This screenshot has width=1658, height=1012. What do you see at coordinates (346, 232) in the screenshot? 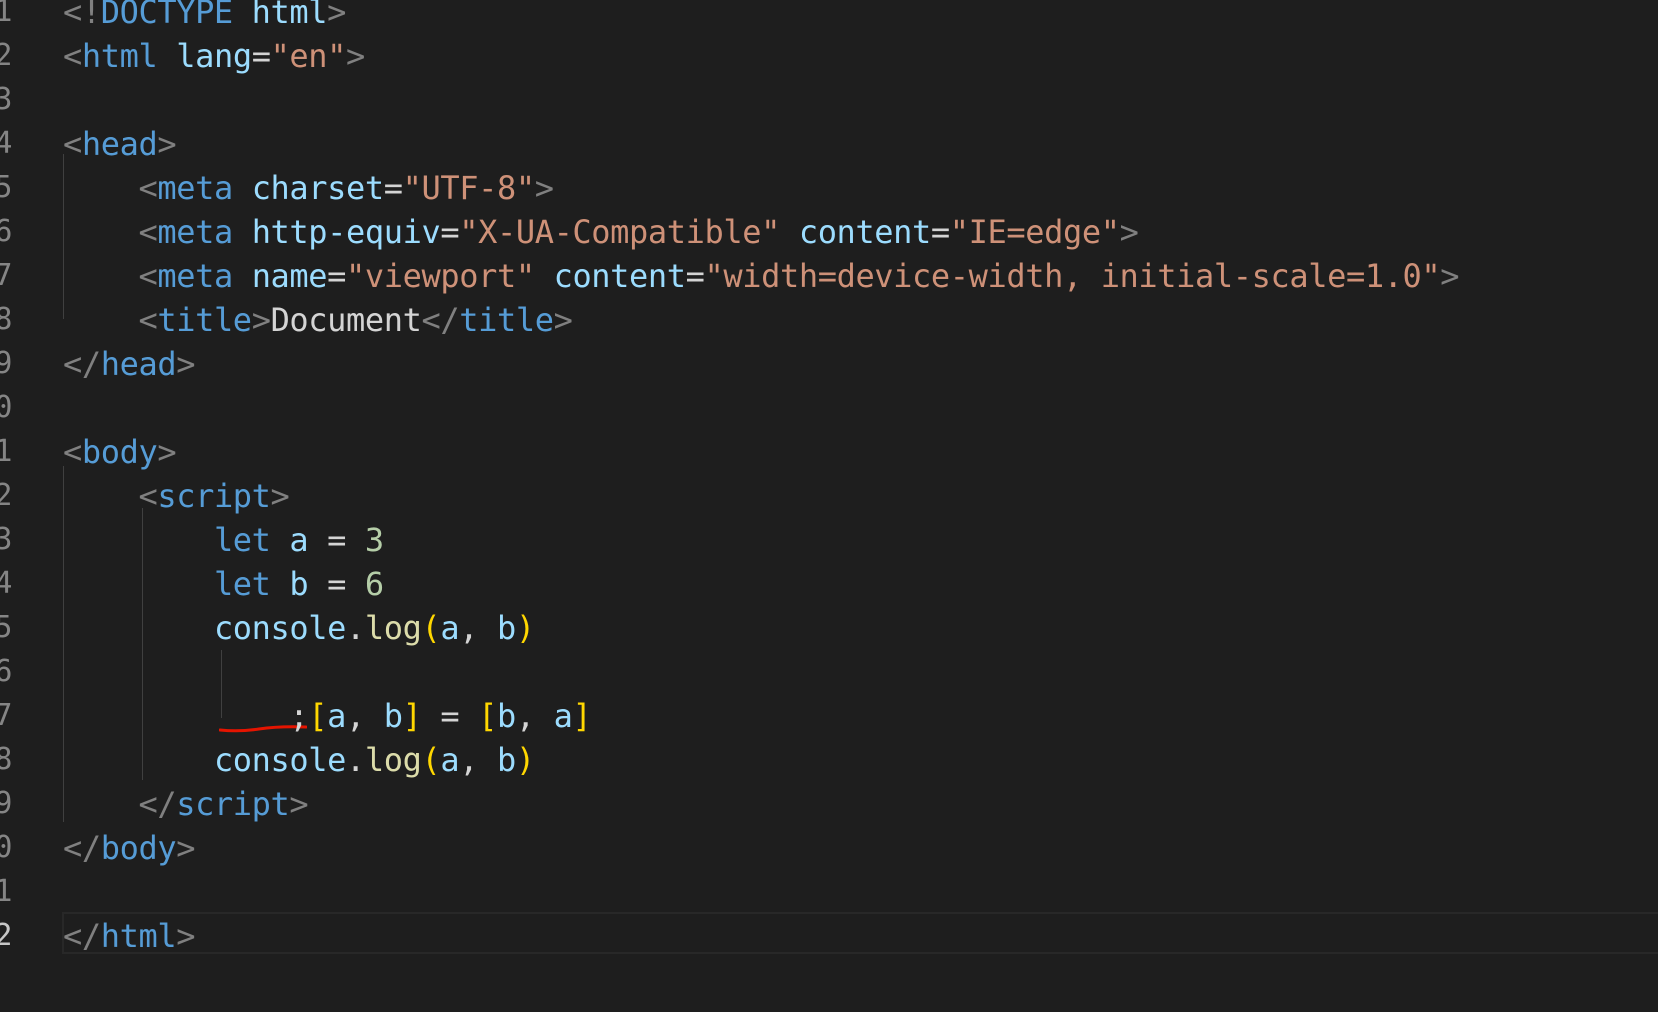
I see `code-token: http-equiv` at bounding box center [346, 232].